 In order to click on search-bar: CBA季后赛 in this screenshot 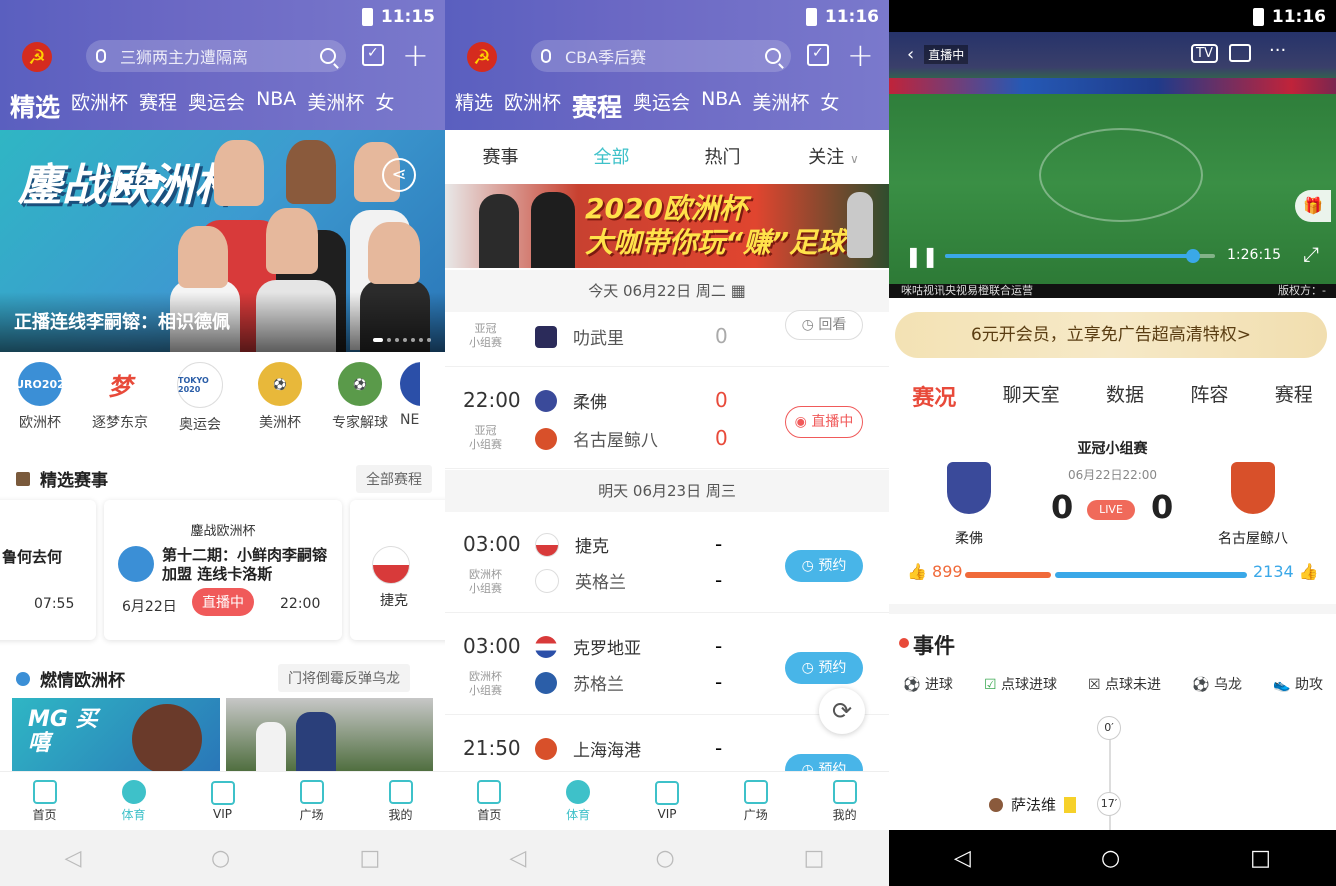, I will do `click(661, 56)`.